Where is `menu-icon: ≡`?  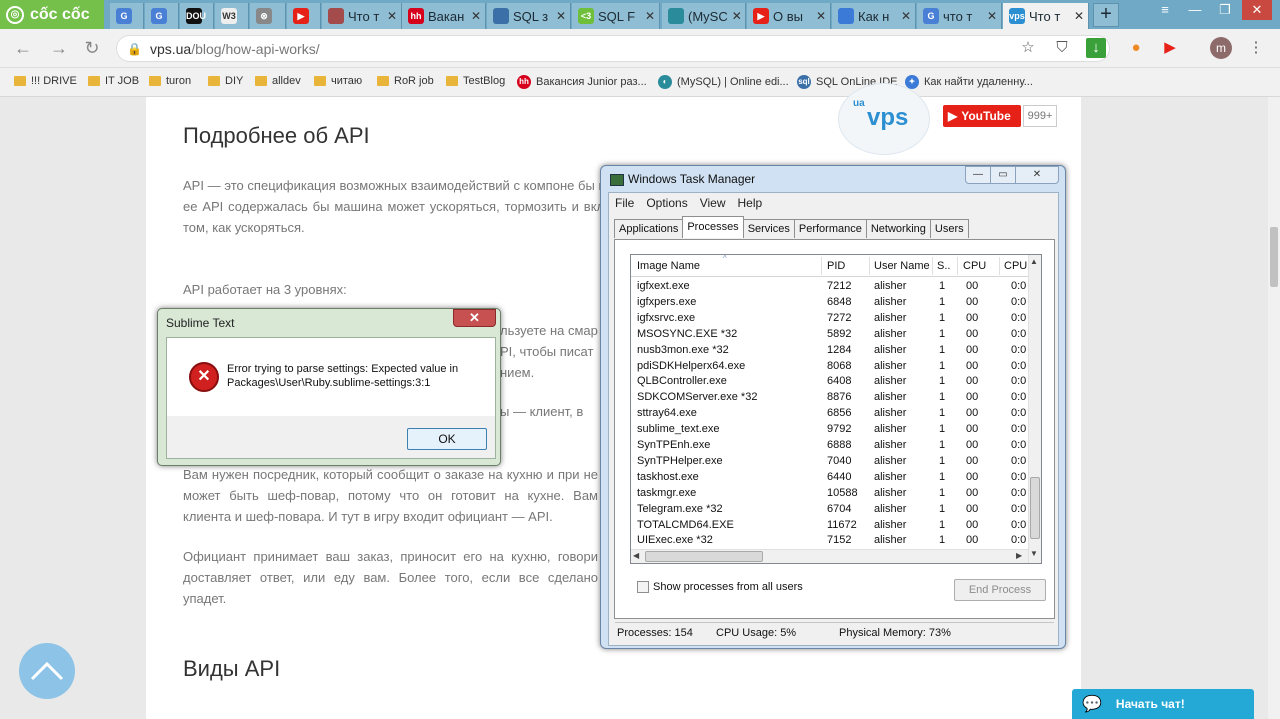 menu-icon: ≡ is located at coordinates (1165, 10).